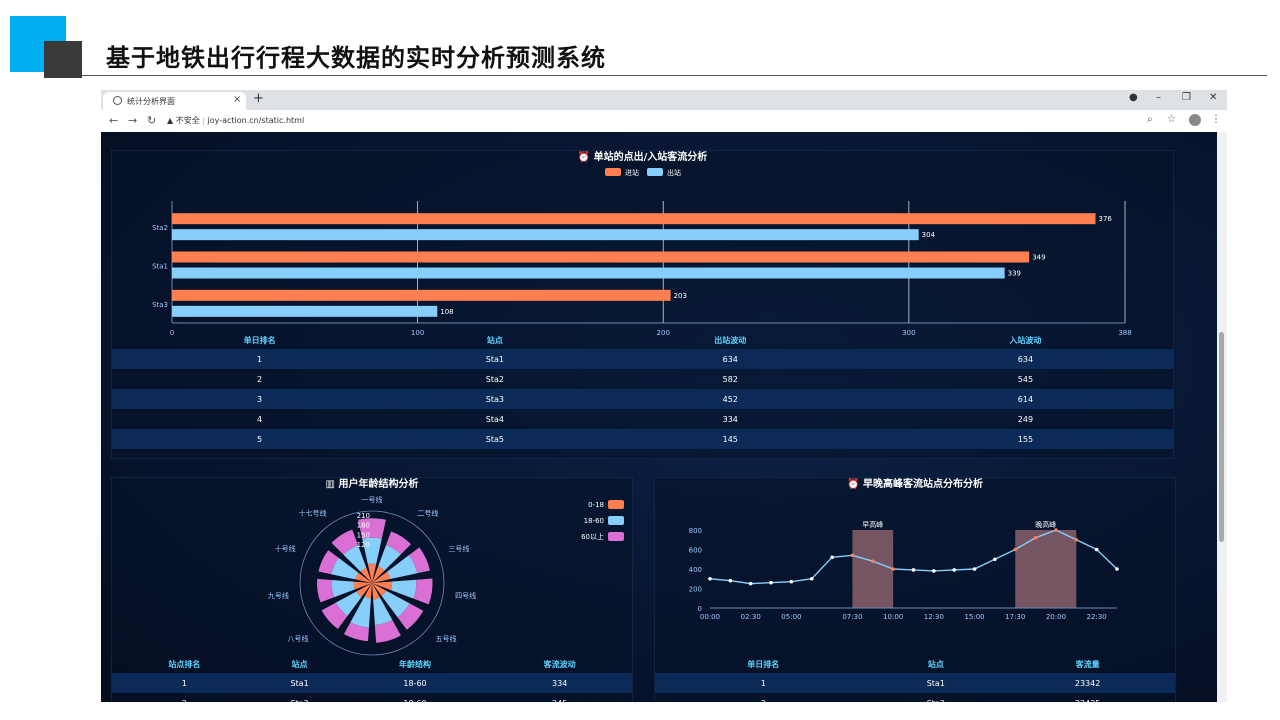 The height and width of the screenshot is (720, 1280). I want to click on table-row: 3 Sta3 452 614, so click(642, 399).